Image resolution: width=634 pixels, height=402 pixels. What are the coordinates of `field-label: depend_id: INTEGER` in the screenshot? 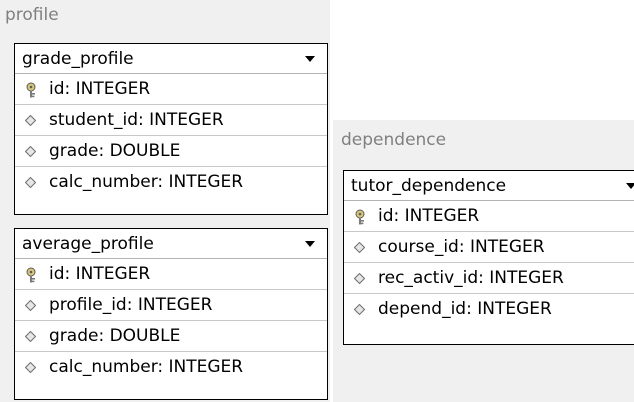 It's located at (465, 309).